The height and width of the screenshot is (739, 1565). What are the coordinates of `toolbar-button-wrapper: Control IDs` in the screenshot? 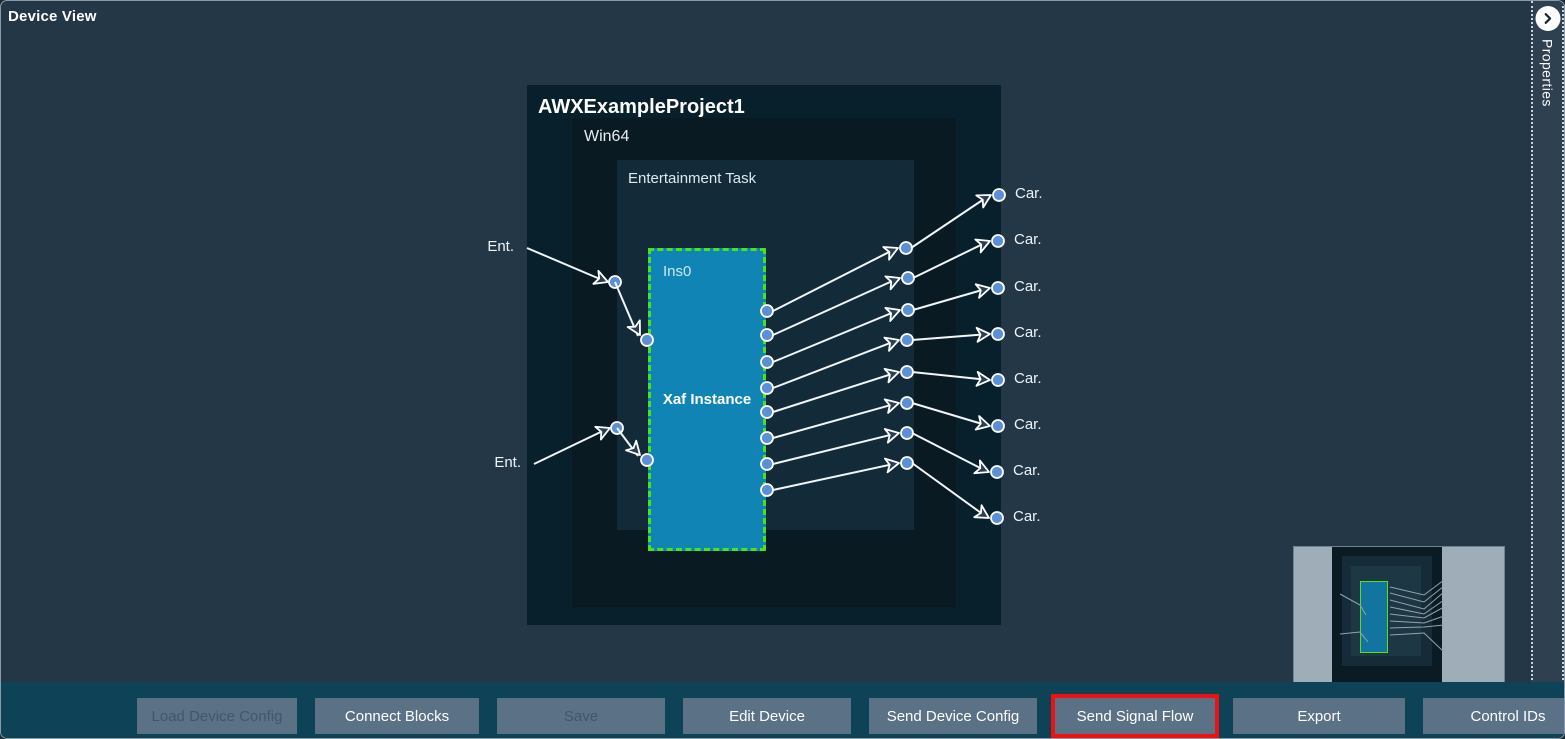 It's located at (1493, 718).